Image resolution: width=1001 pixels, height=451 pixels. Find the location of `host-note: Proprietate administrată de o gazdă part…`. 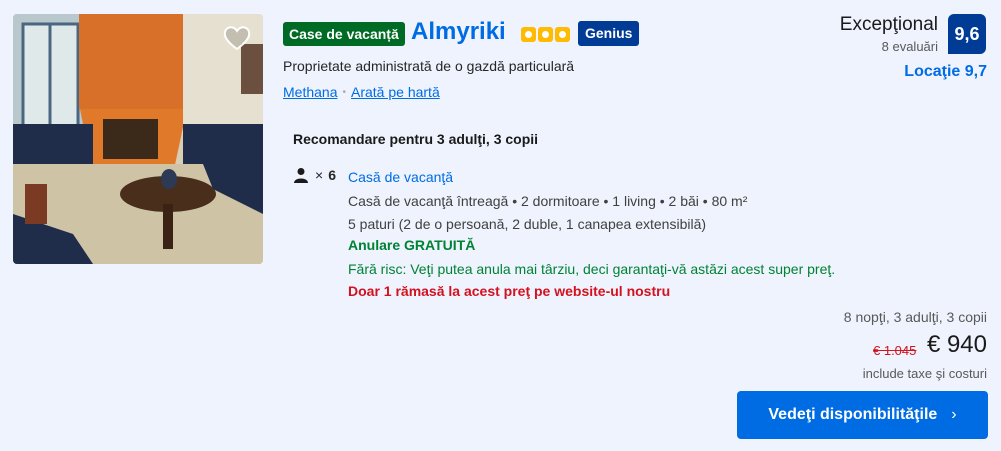

host-note: Proprietate administrată de o gazdă part… is located at coordinates (429, 66).